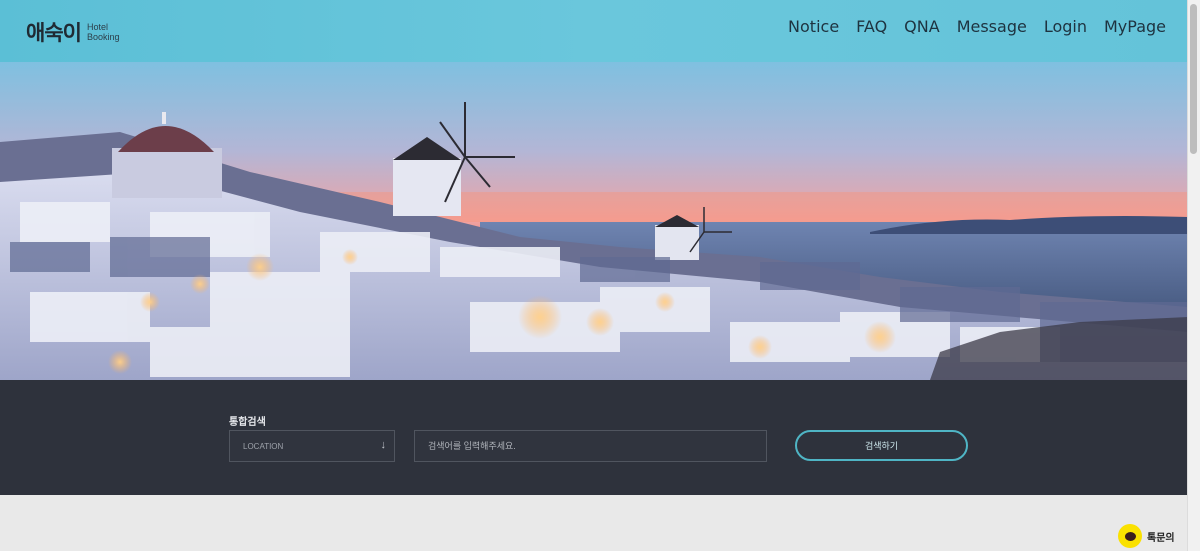 The height and width of the screenshot is (551, 1200). What do you see at coordinates (263, 446) in the screenshot?
I see `location-value: LOCATION` at bounding box center [263, 446].